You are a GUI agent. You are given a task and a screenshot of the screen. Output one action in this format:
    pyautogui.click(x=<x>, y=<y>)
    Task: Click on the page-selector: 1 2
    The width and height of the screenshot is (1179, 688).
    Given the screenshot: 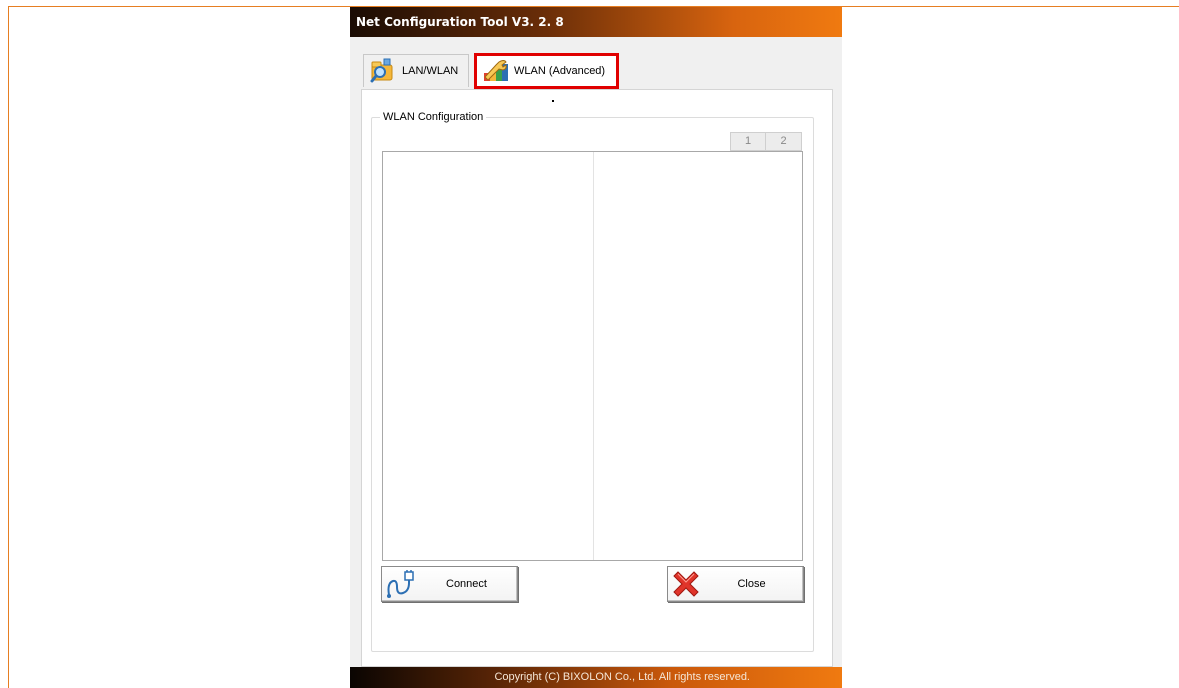 What is the action you would take?
    pyautogui.click(x=766, y=141)
    